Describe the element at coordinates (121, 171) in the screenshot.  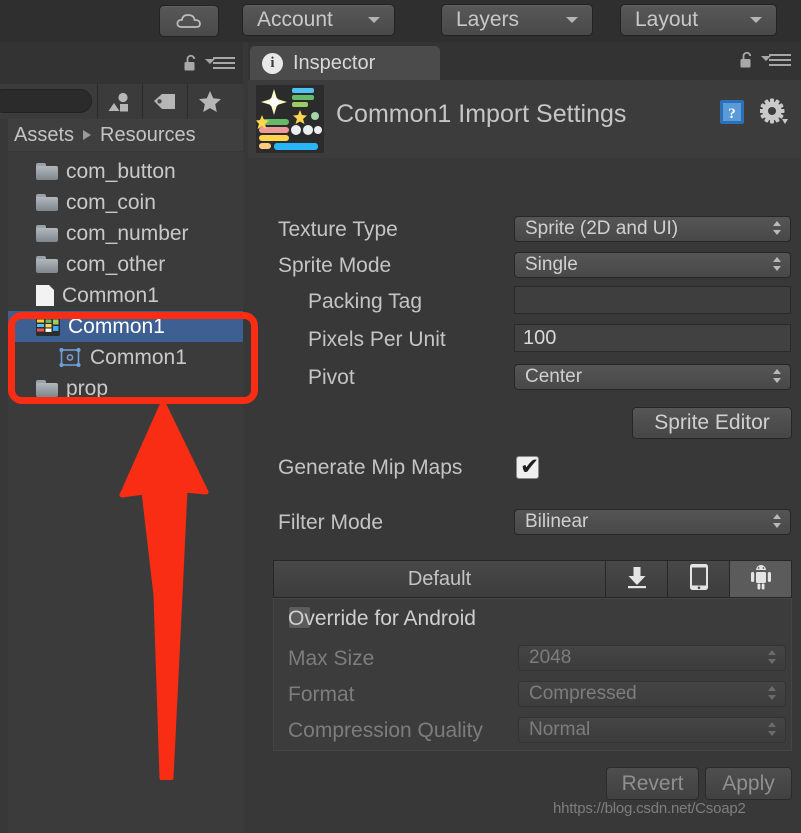
I see `list-item-label: com_button` at that location.